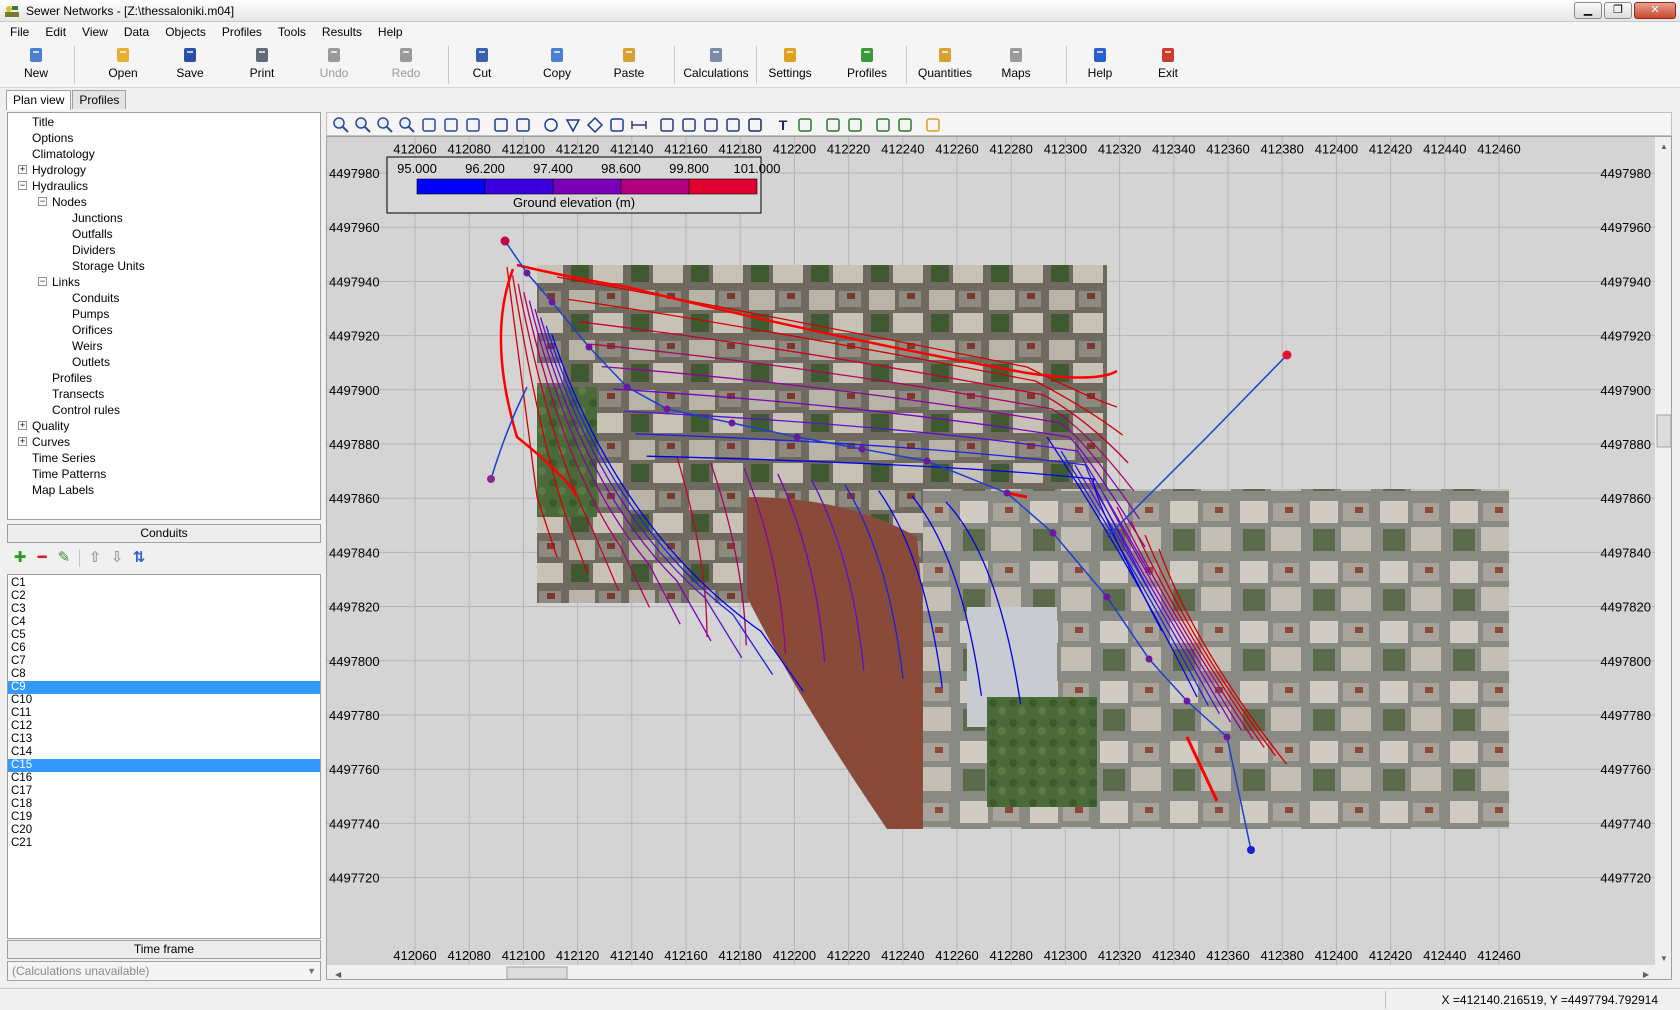  Describe the element at coordinates (52, 170) in the screenshot. I see `tree-item-hydrology: + Hydrology` at that location.